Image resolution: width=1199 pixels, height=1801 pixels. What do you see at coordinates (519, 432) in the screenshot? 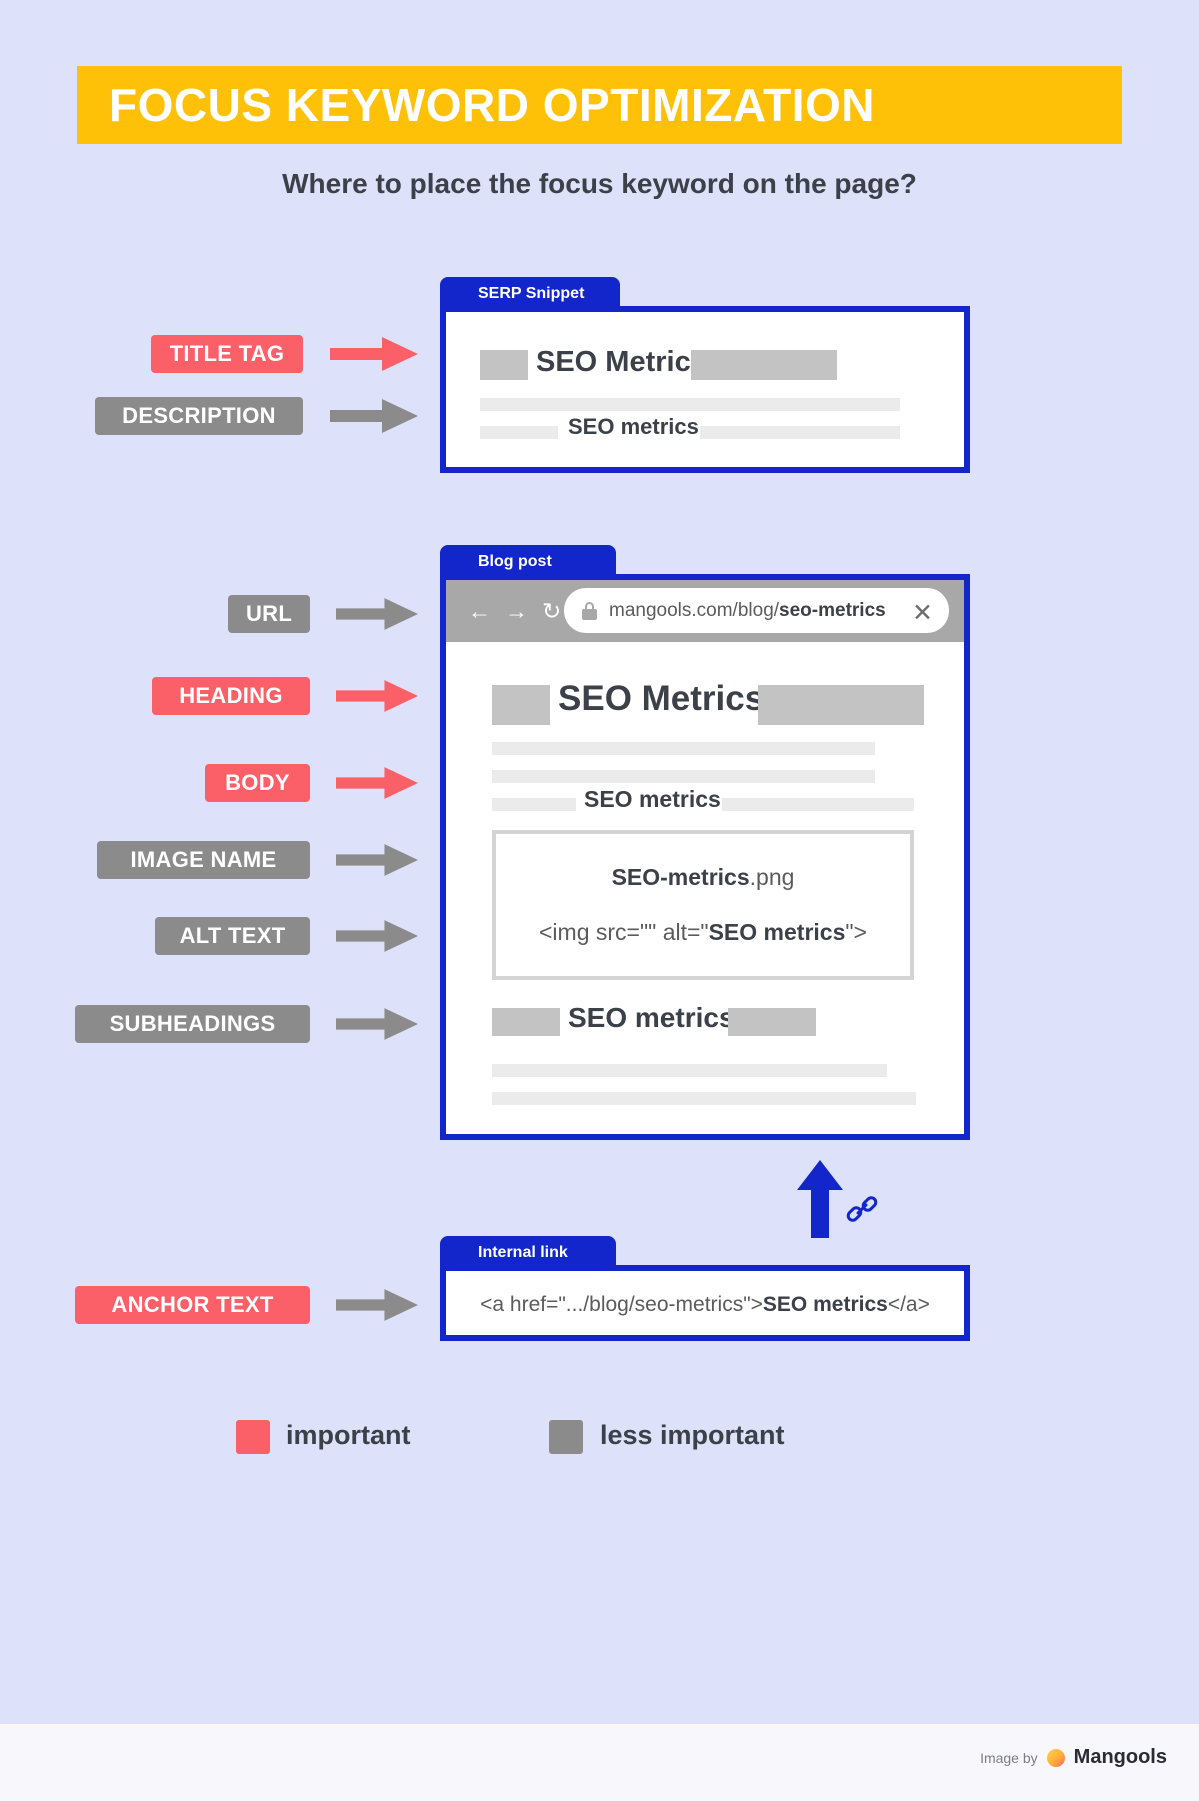
I see `serp-description-placeholder-left` at bounding box center [519, 432].